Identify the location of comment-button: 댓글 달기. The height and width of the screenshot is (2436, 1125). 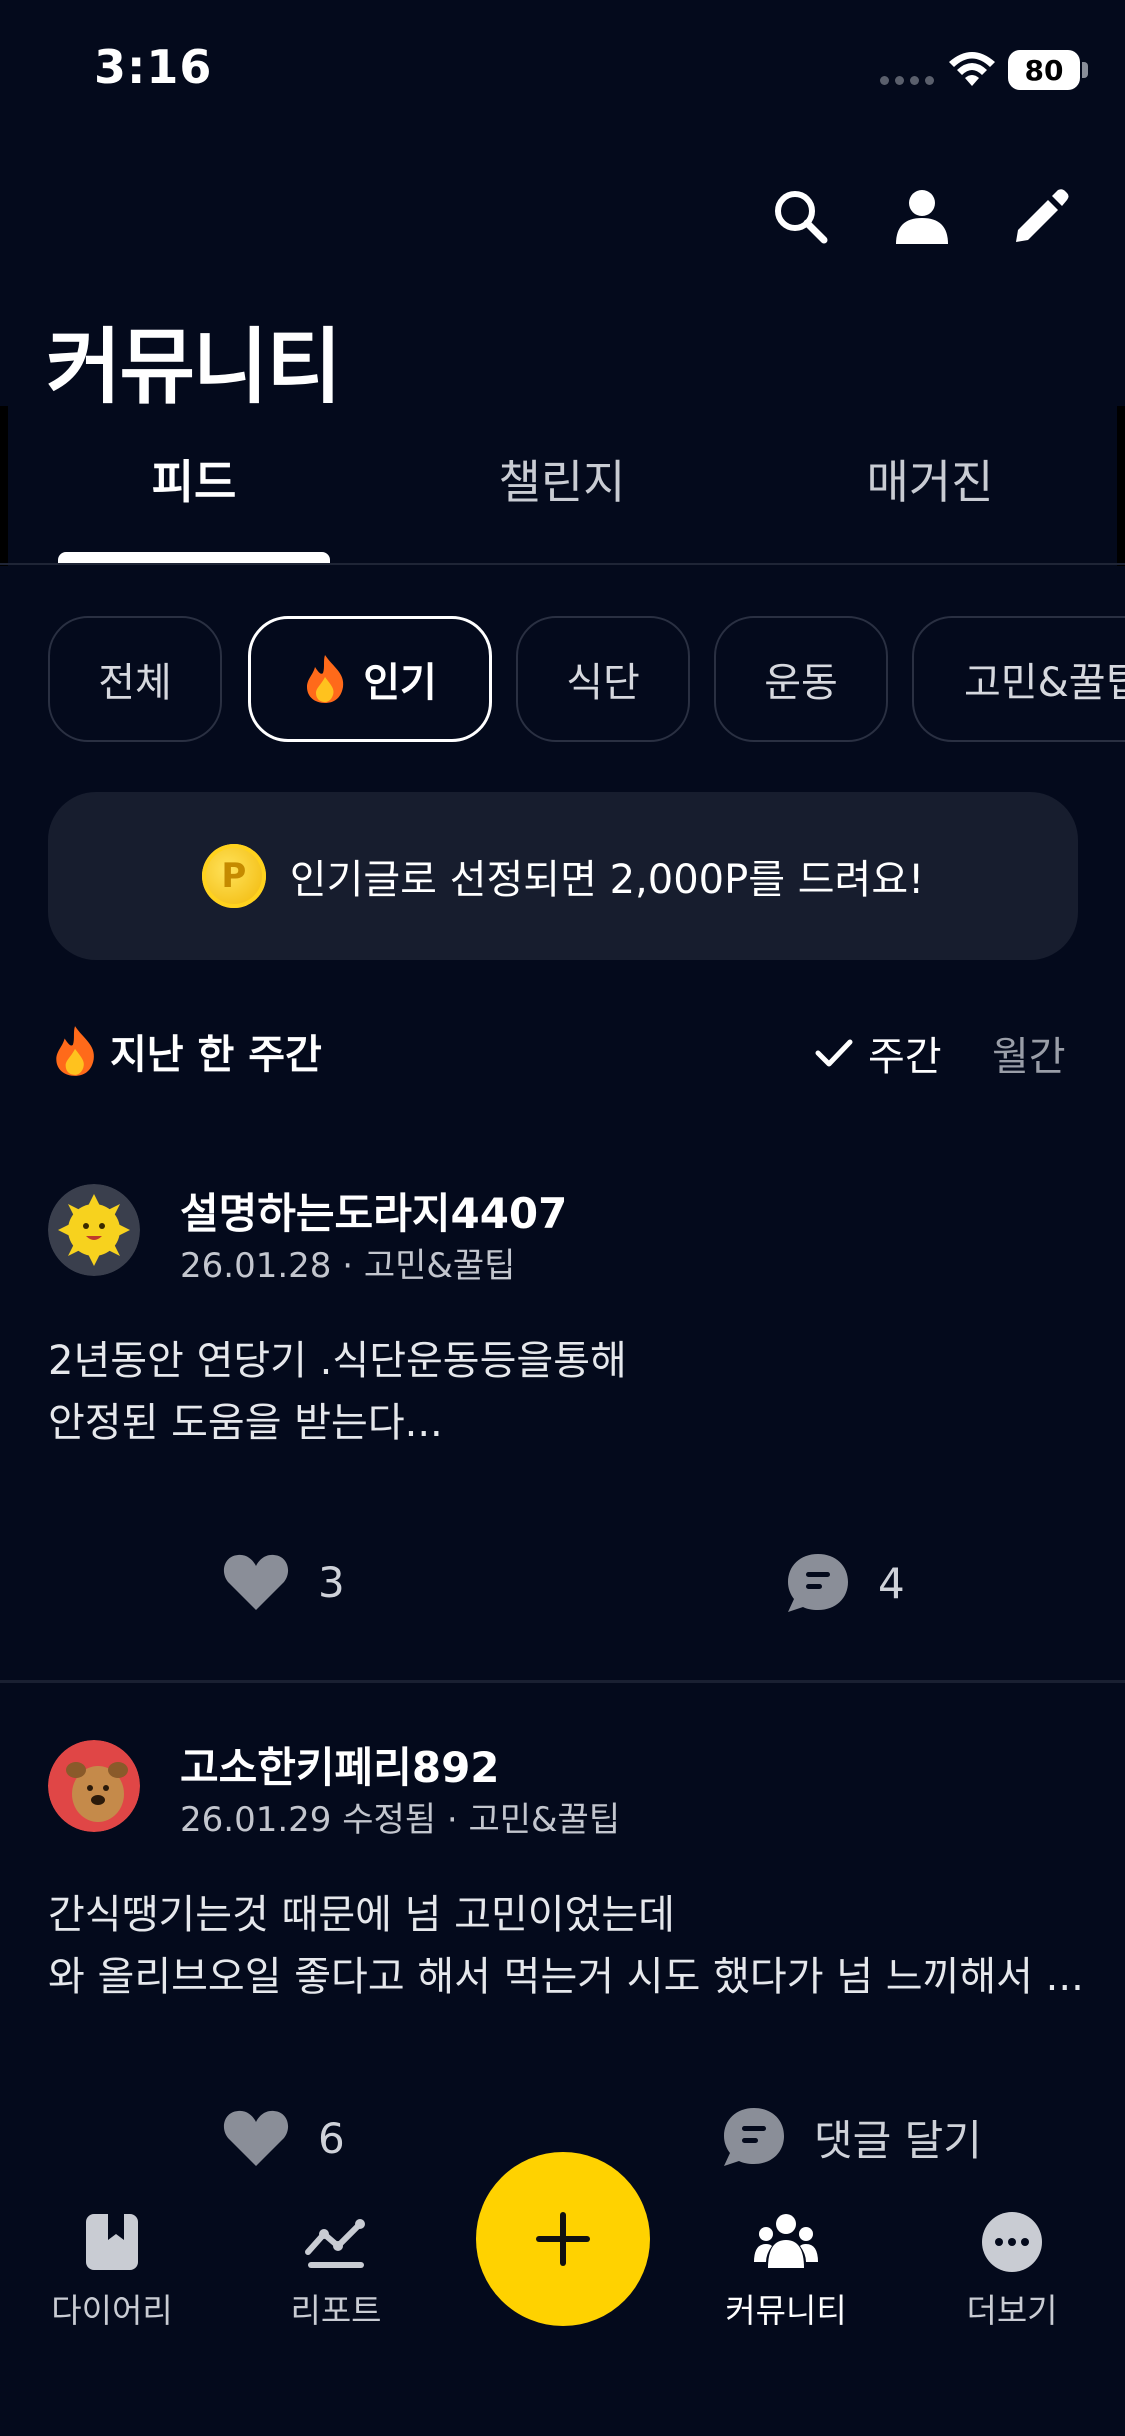
(852, 2137).